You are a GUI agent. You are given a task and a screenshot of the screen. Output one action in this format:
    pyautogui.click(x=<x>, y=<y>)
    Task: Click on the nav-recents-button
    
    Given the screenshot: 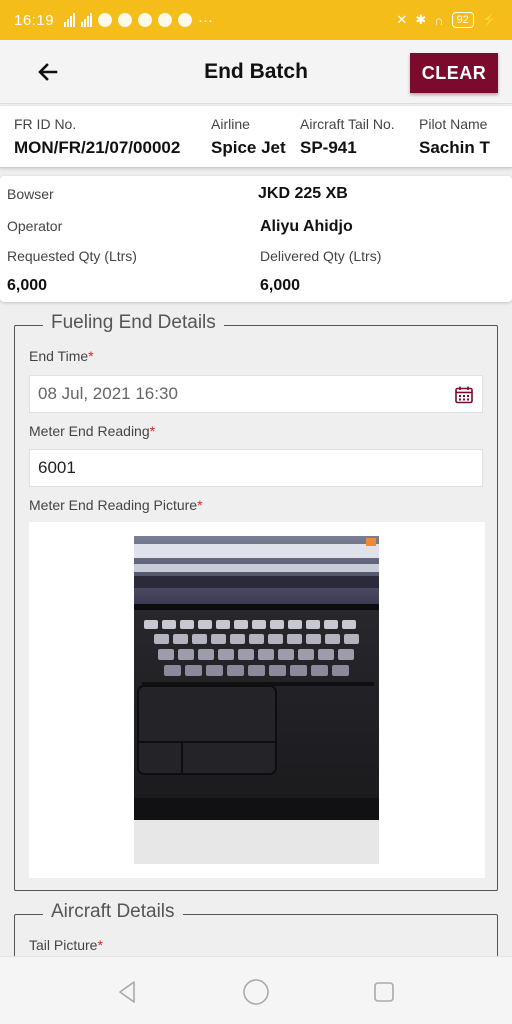 What is the action you would take?
    pyautogui.click(x=384, y=992)
    